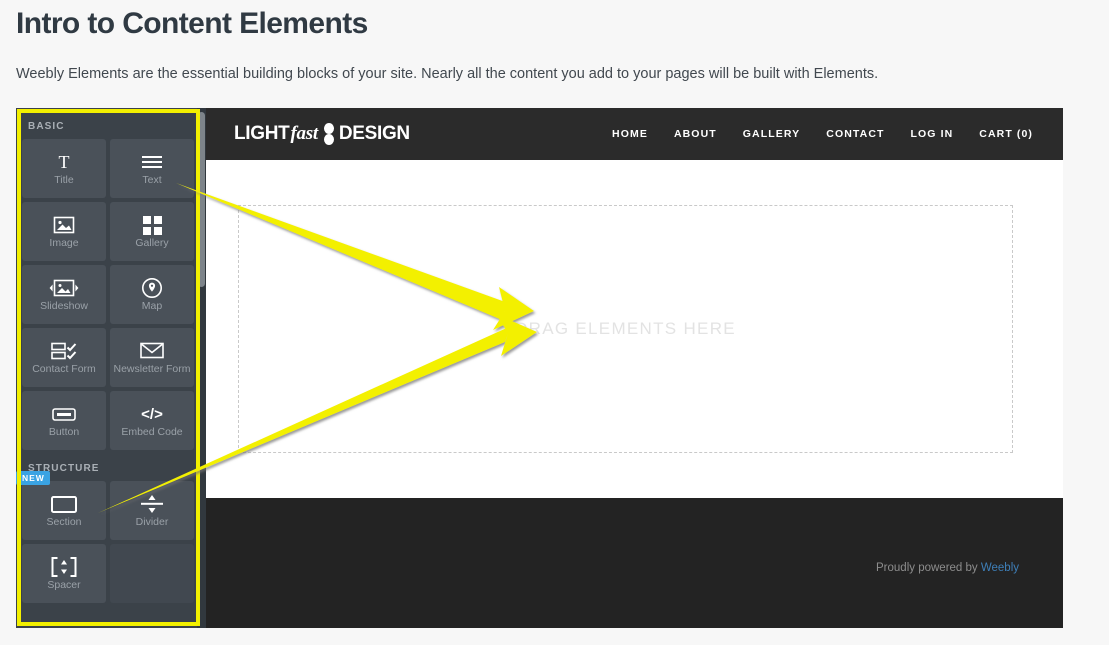 The width and height of the screenshot is (1109, 645). I want to click on element-tile-gallery: Gallery, so click(152, 231).